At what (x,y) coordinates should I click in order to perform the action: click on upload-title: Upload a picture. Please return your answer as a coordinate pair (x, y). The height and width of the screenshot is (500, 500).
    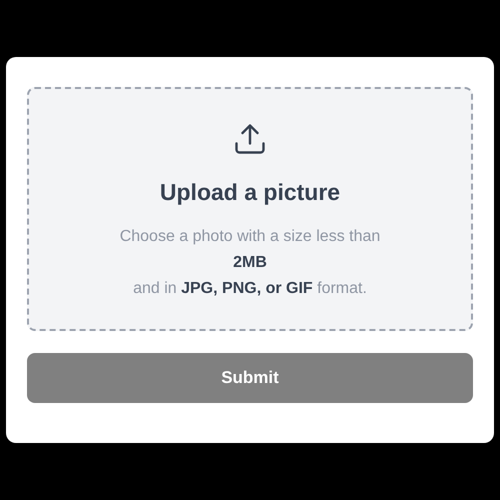
    Looking at the image, I should click on (250, 192).